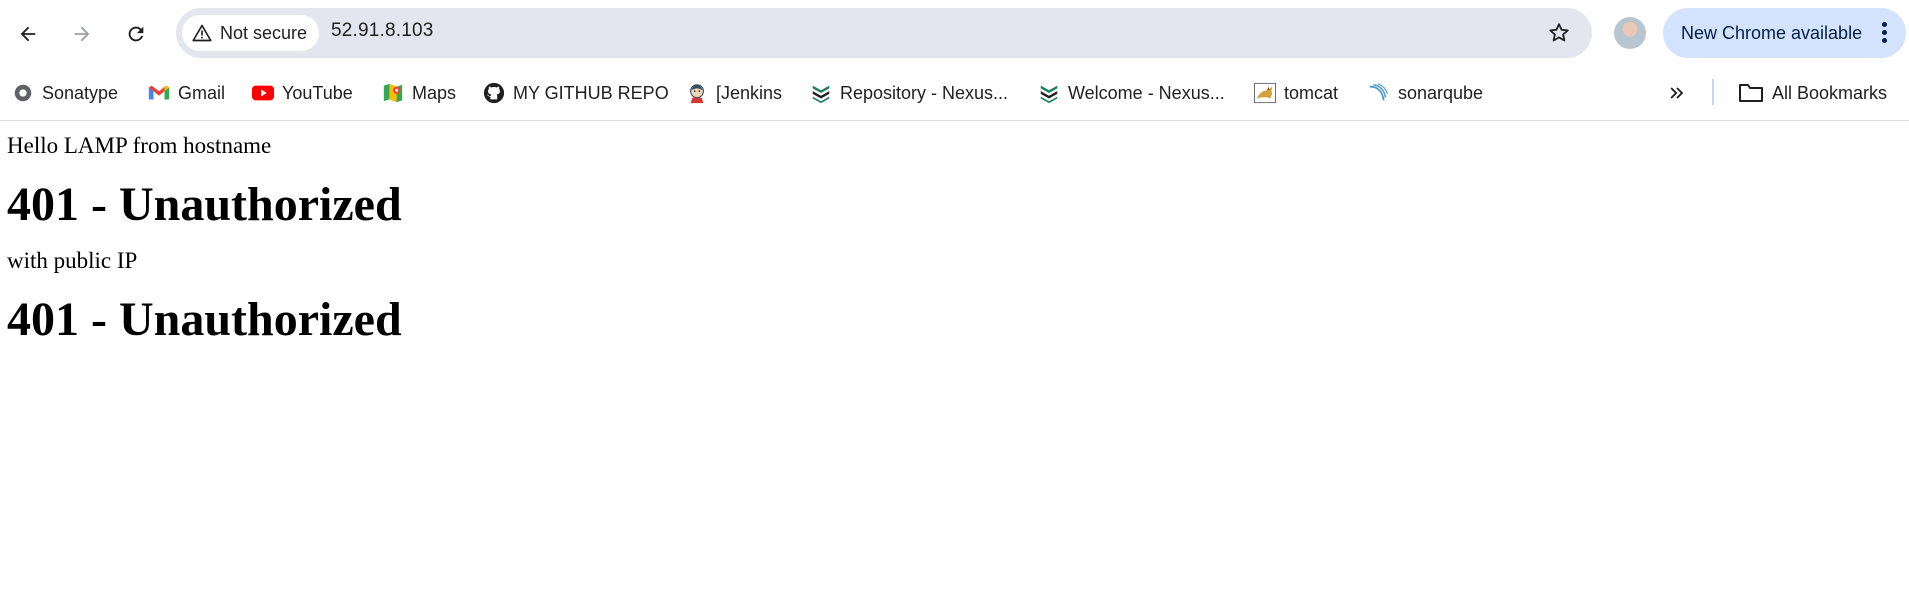  Describe the element at coordinates (884, 33) in the screenshot. I see `address-bar: Not secure 52.91.8.103` at that location.